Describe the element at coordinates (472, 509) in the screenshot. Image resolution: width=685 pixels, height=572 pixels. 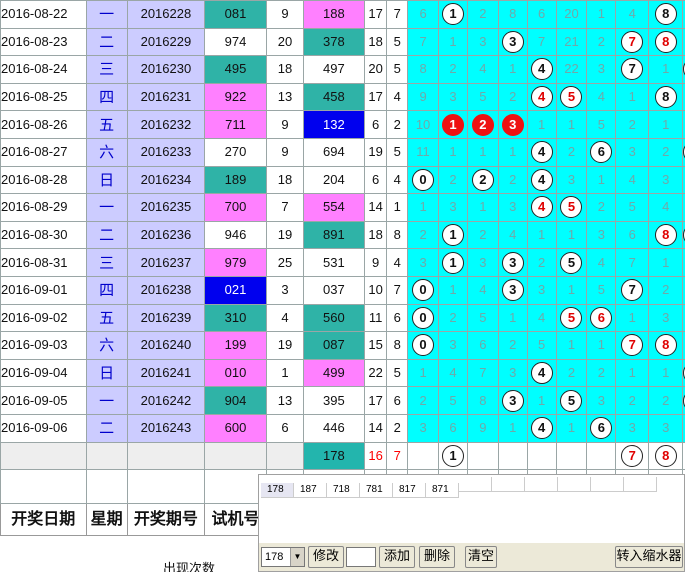
I see `number-list: 178 187 718 781 817 871` at that location.